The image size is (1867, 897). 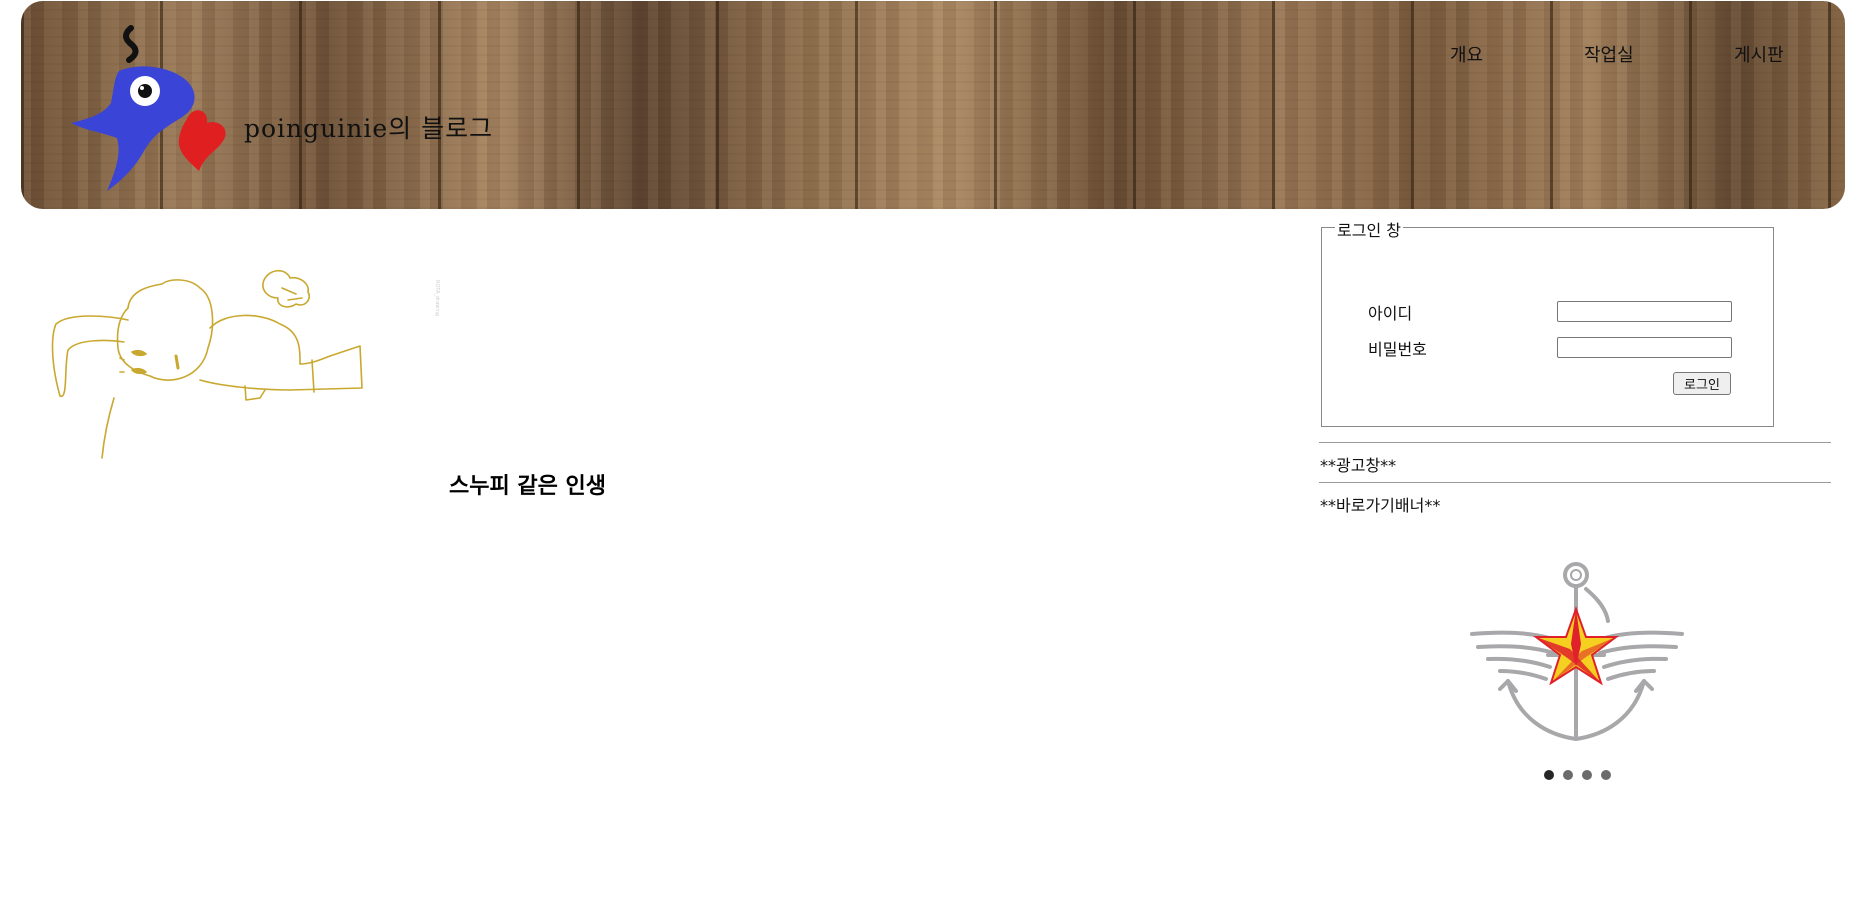 What do you see at coordinates (1466, 54) in the screenshot?
I see `nav-item-overview: 개요` at bounding box center [1466, 54].